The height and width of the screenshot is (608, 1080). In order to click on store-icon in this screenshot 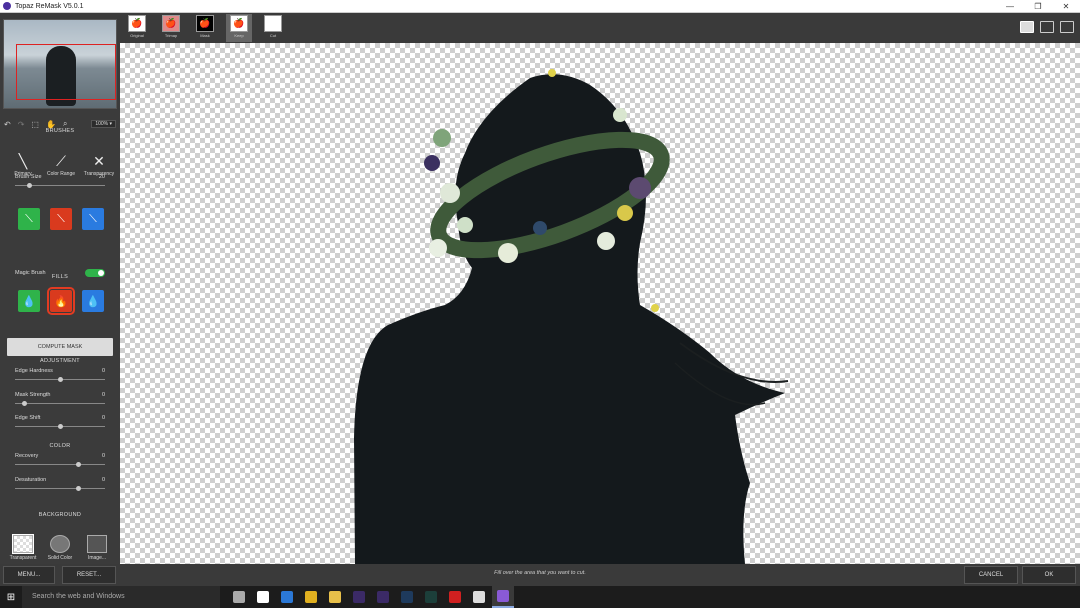, I will do `click(263, 597)`.